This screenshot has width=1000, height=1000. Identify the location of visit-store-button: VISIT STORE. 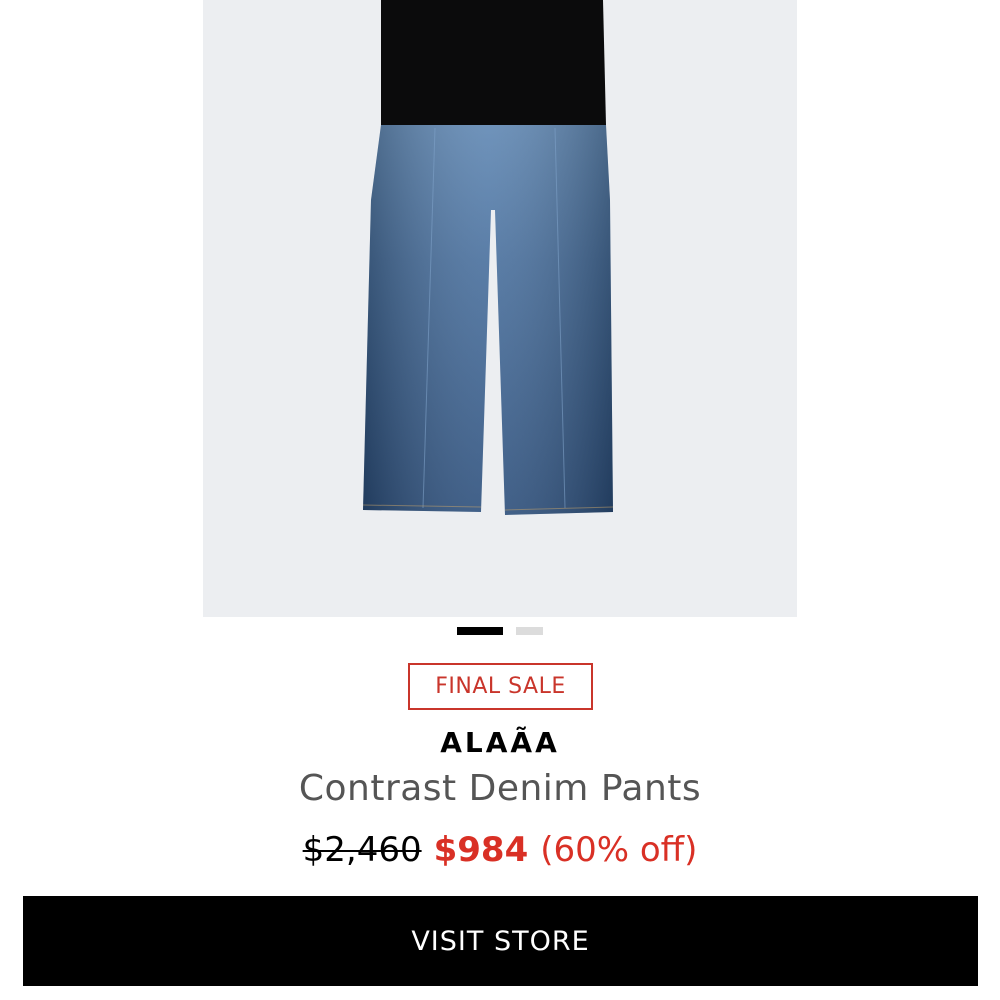
(500, 941).